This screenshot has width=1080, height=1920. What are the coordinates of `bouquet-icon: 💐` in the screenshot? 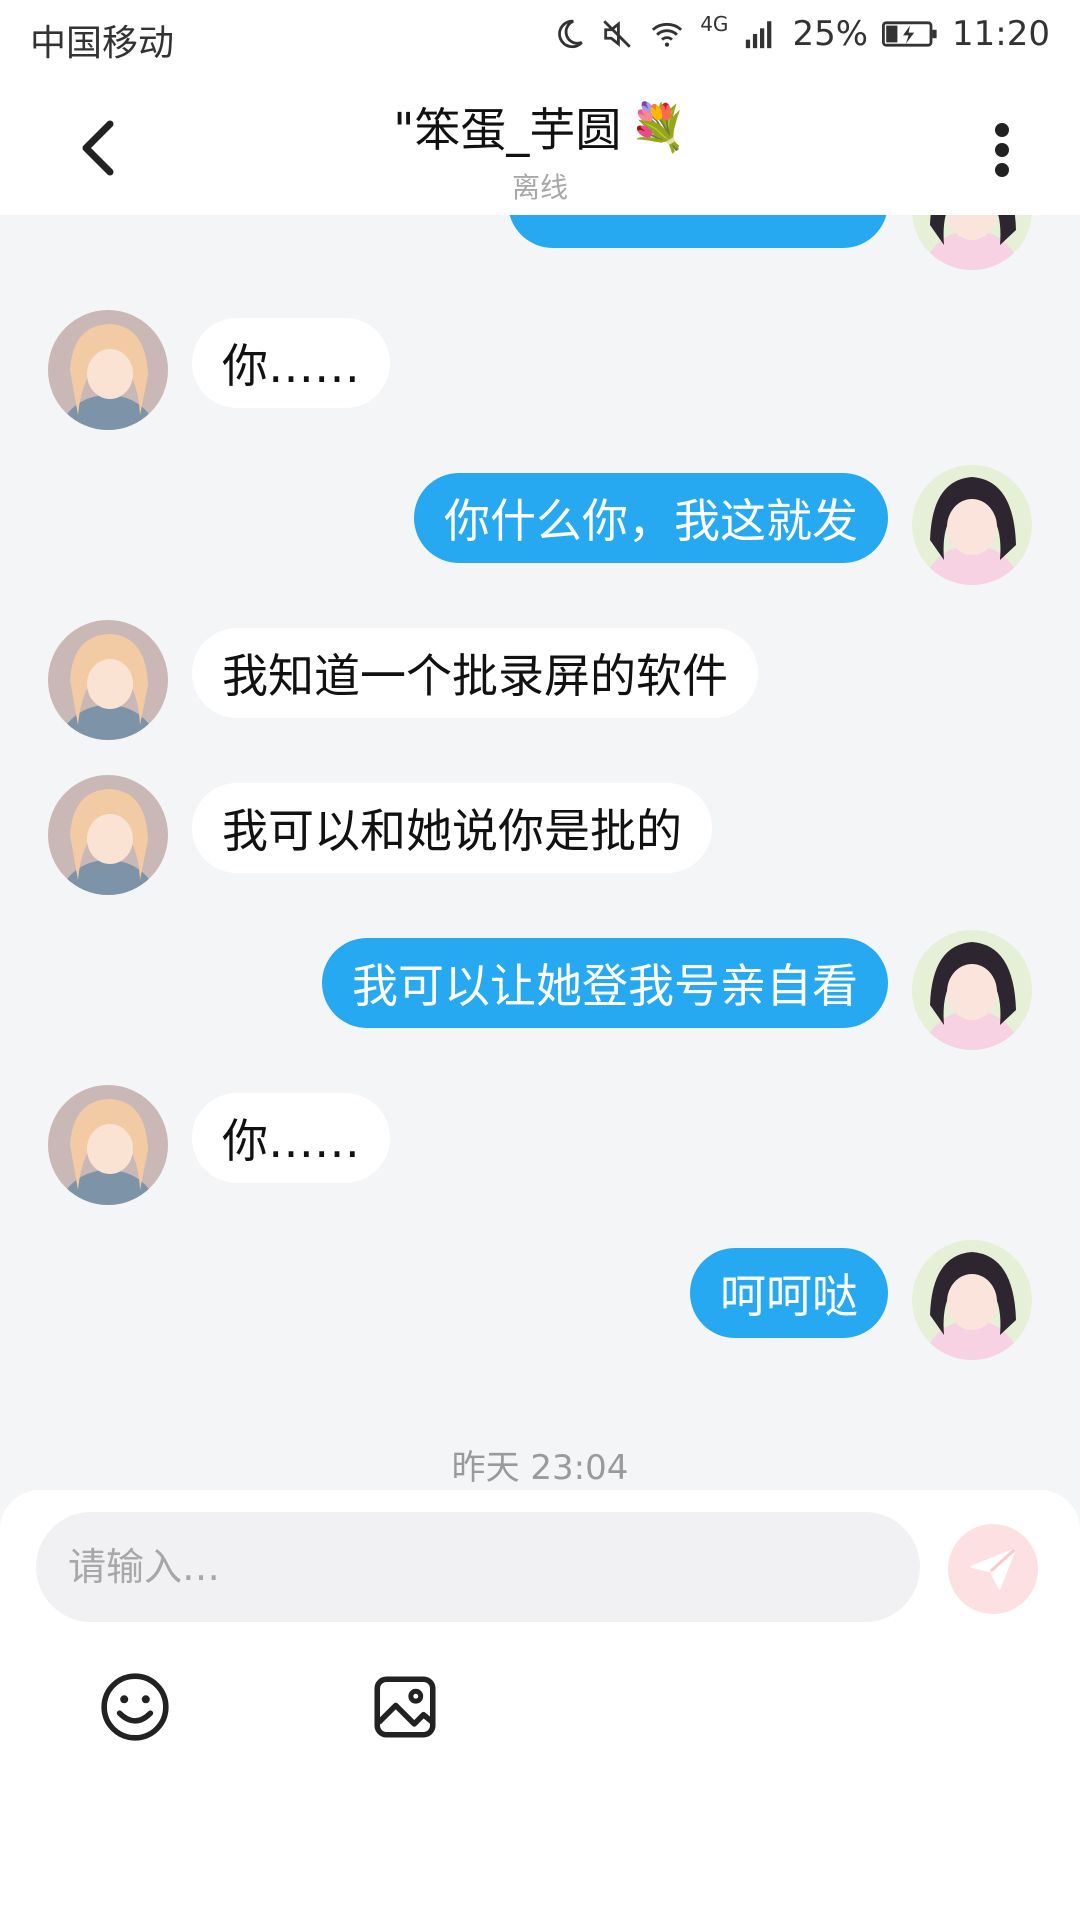 It's located at (658, 126).